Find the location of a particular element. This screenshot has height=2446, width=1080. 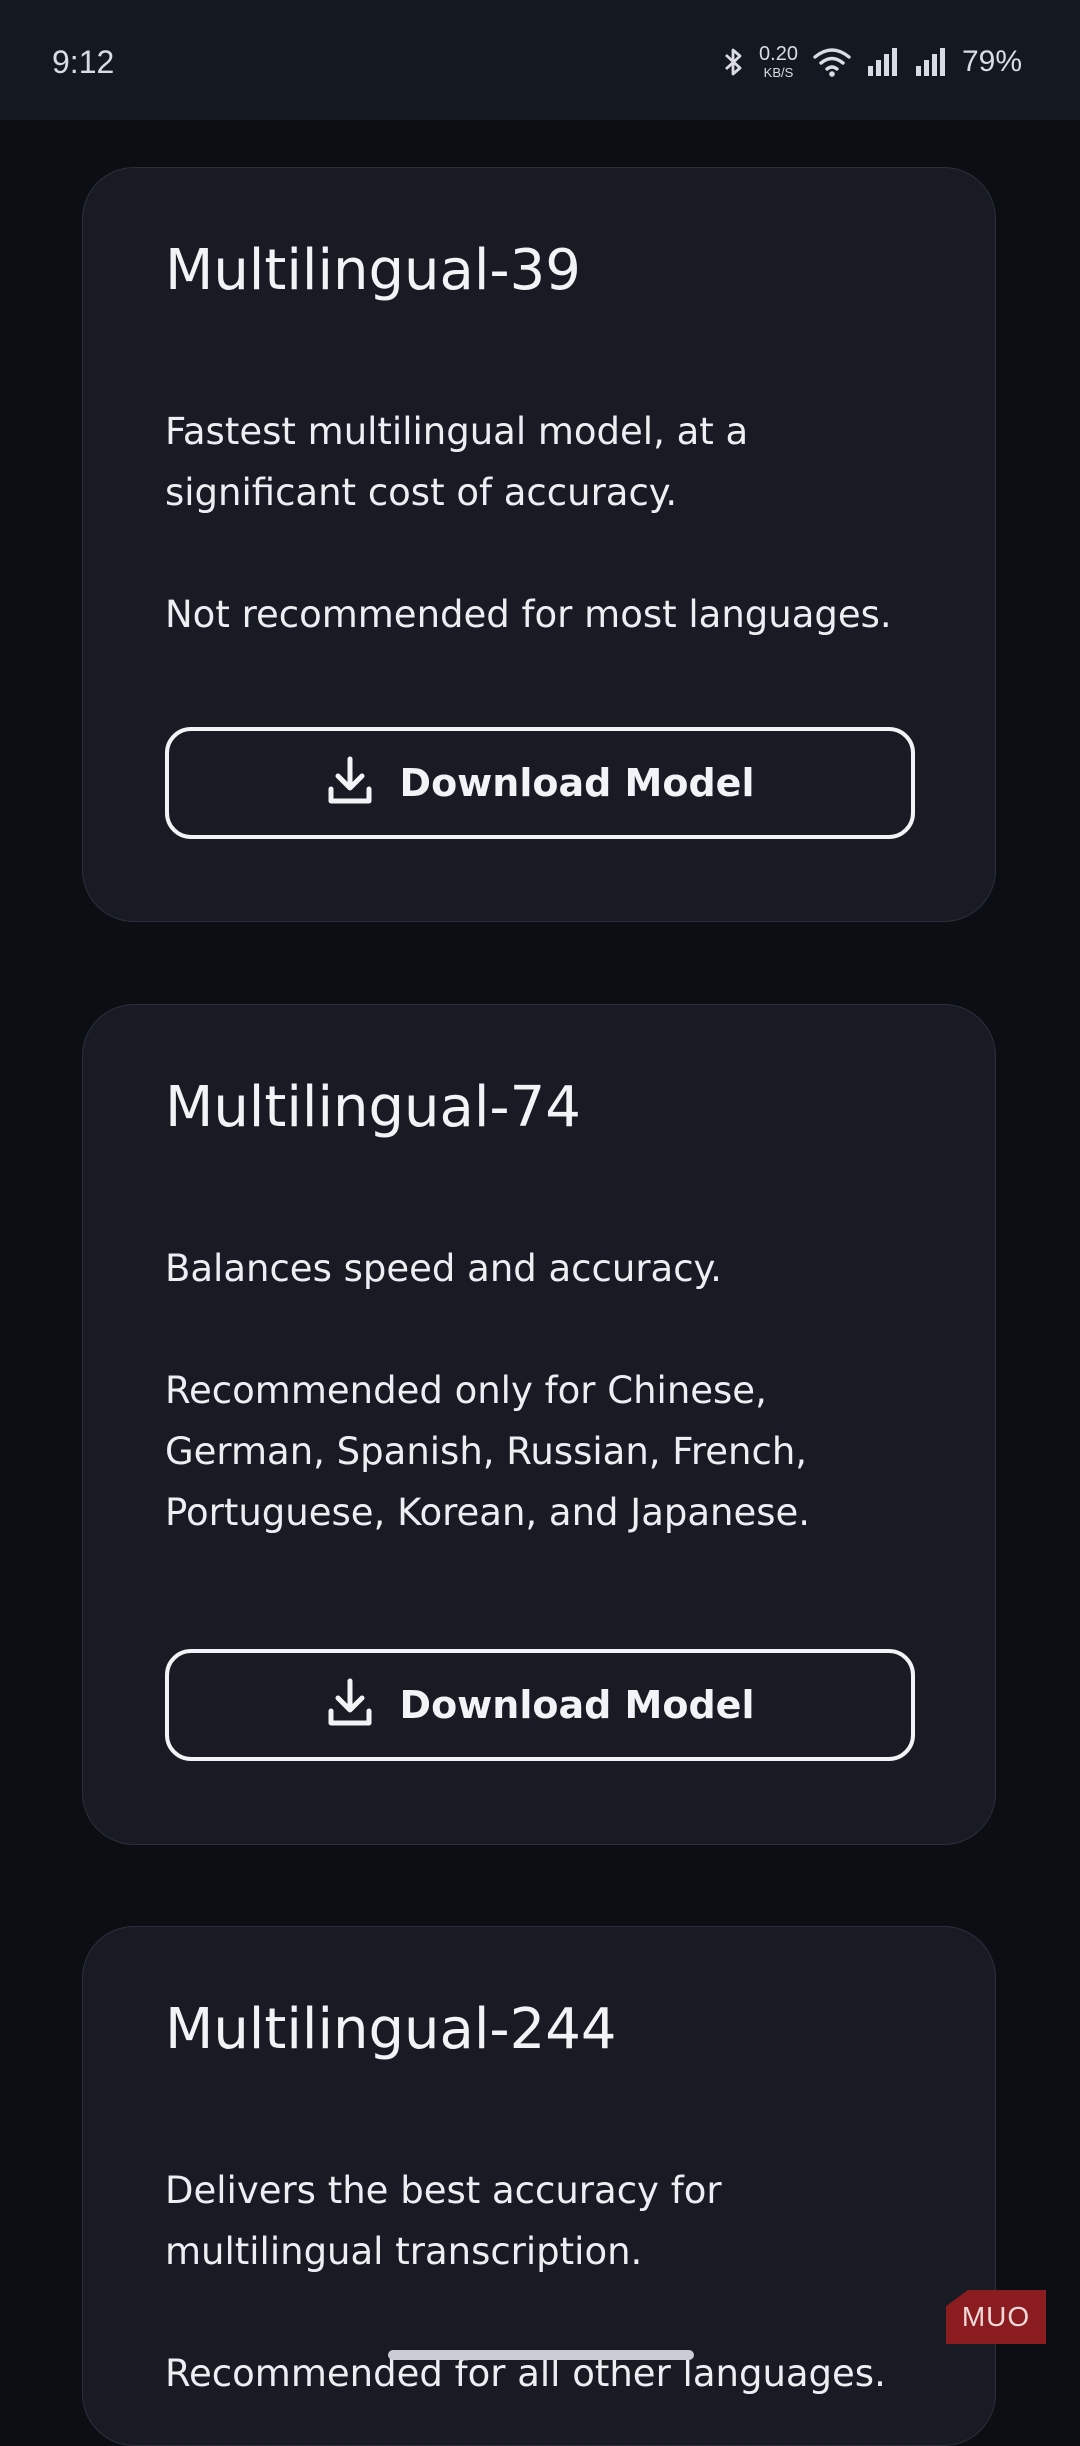

home-indicator is located at coordinates (541, 2355).